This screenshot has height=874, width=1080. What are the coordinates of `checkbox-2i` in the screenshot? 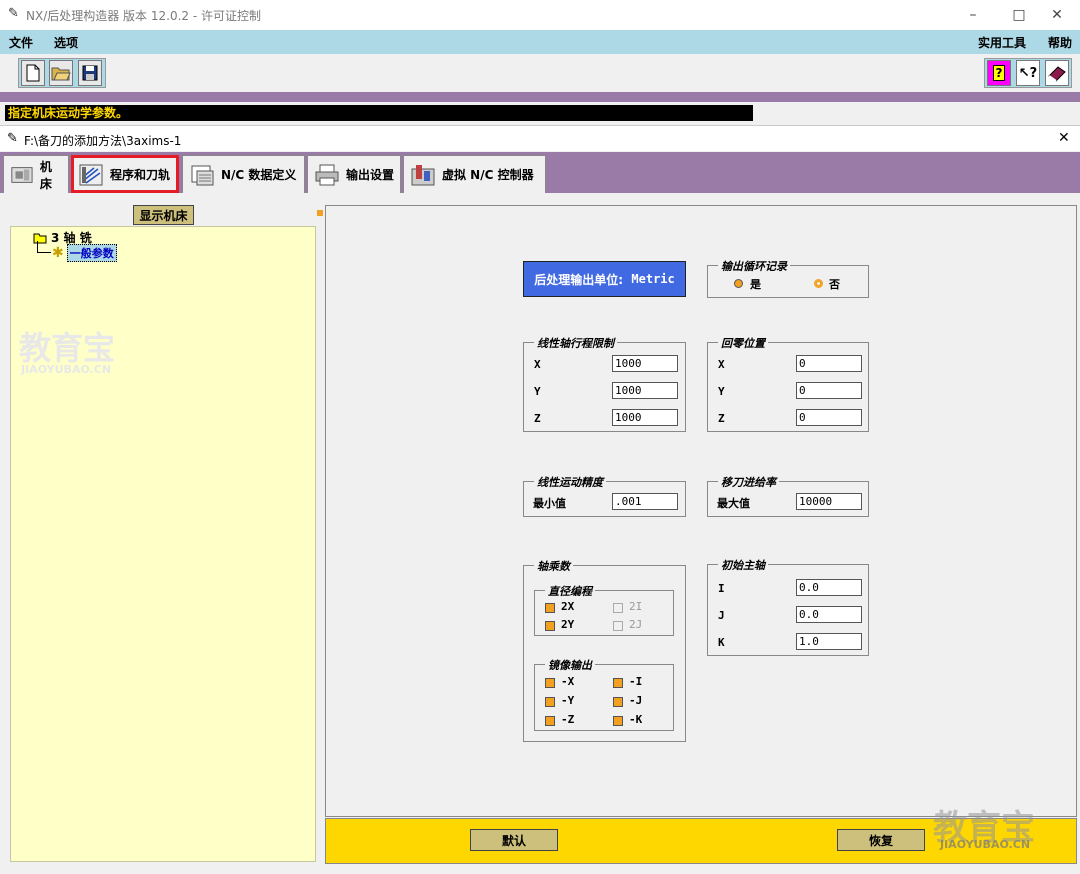 It's located at (618, 608).